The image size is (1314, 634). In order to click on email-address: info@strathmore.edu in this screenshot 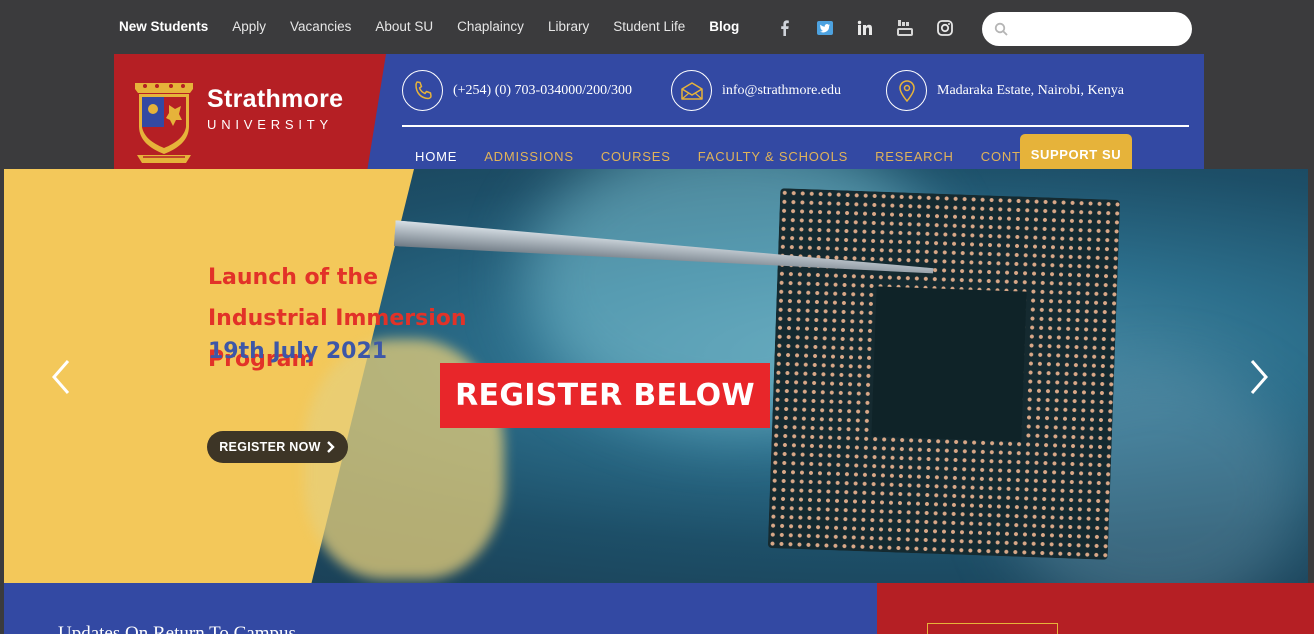, I will do `click(782, 90)`.